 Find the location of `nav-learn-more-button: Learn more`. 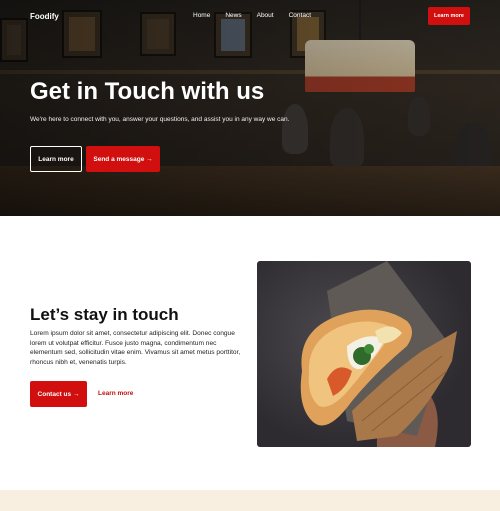

nav-learn-more-button: Learn more is located at coordinates (449, 16).